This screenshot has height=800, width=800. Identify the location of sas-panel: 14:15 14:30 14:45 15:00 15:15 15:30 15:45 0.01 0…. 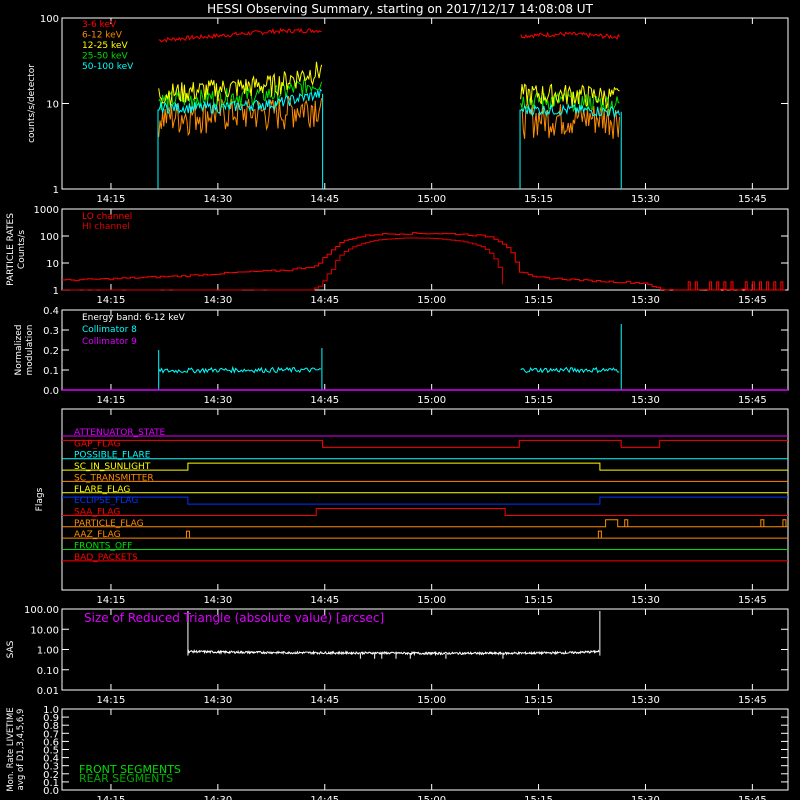
(397, 655).